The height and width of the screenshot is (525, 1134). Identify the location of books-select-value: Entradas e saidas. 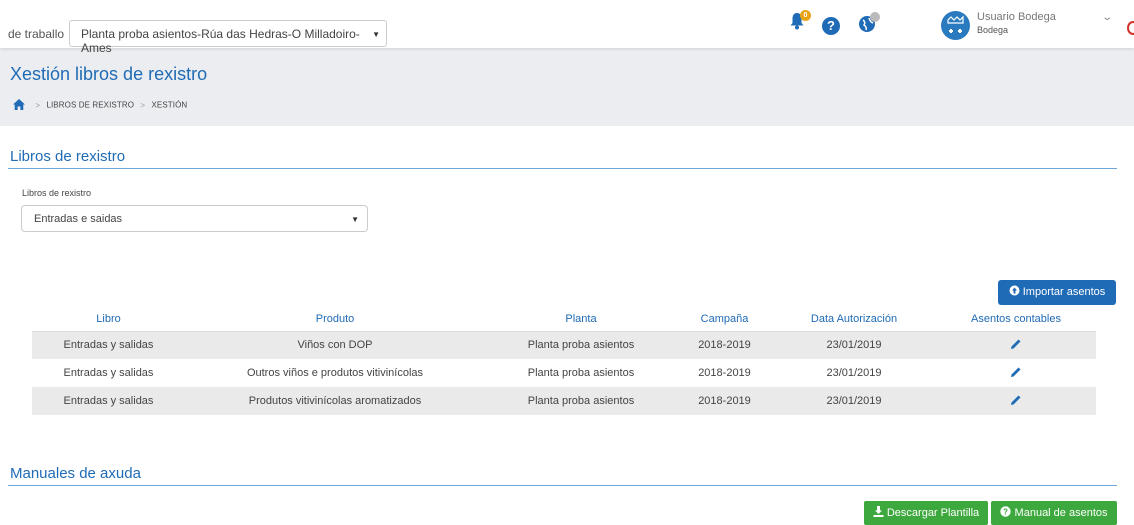
(78, 219).